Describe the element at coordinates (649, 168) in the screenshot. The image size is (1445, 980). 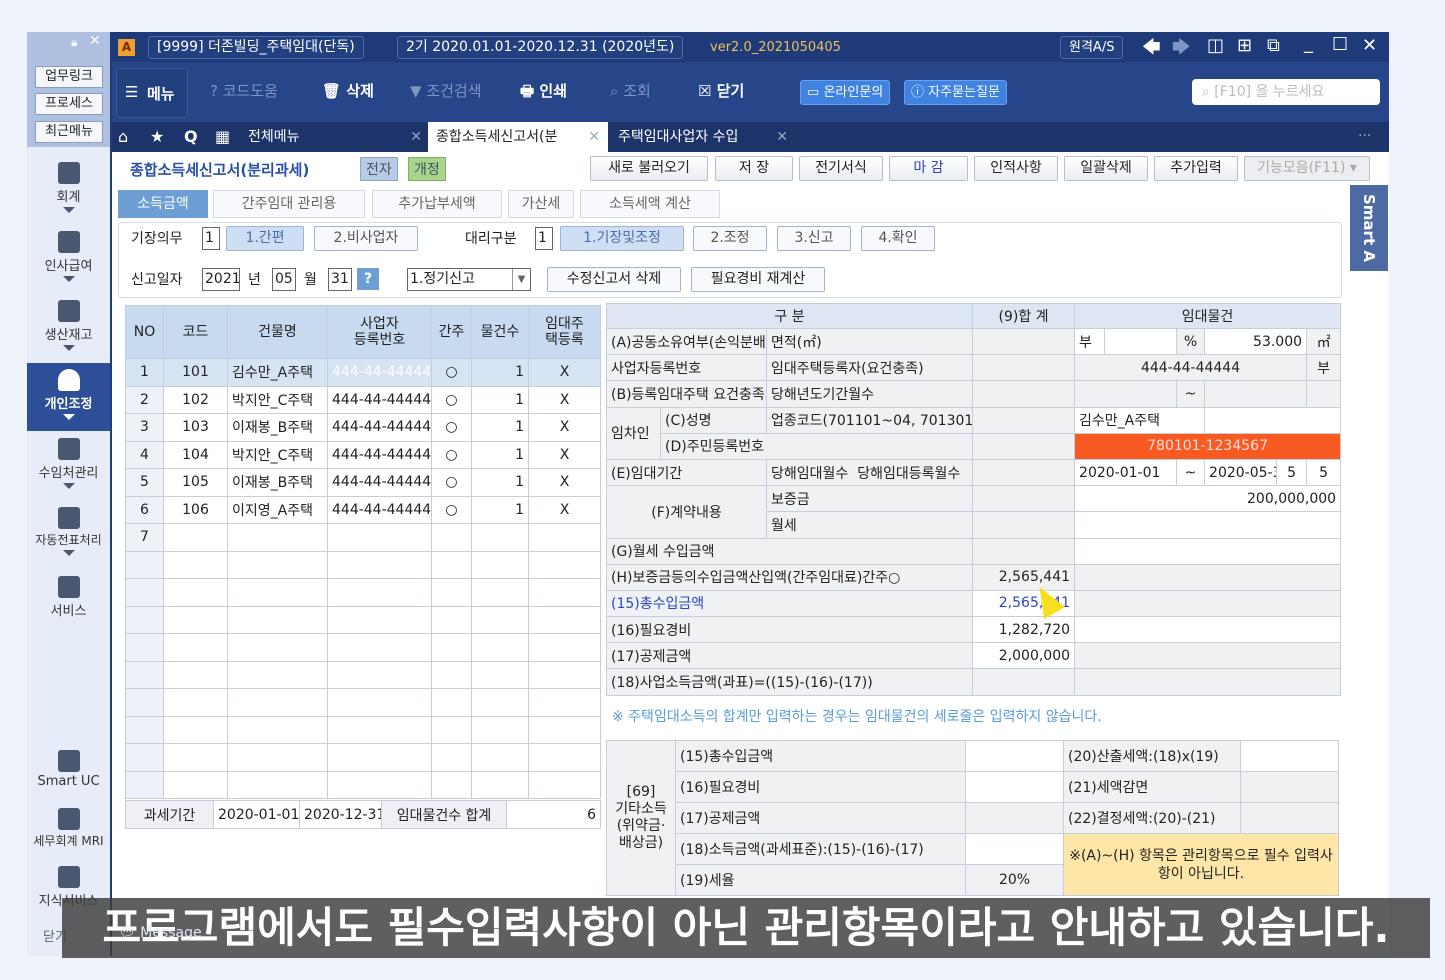
I see `reload-button: 새로 불러오기` at that location.